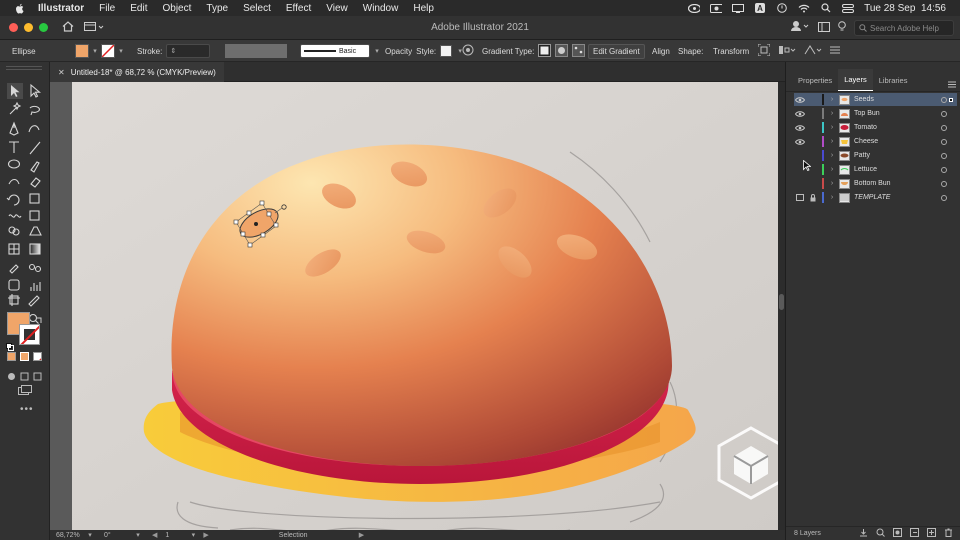 The image size is (960, 540). I want to click on layer-row-top-bun: › Top Bun, so click(875, 113).